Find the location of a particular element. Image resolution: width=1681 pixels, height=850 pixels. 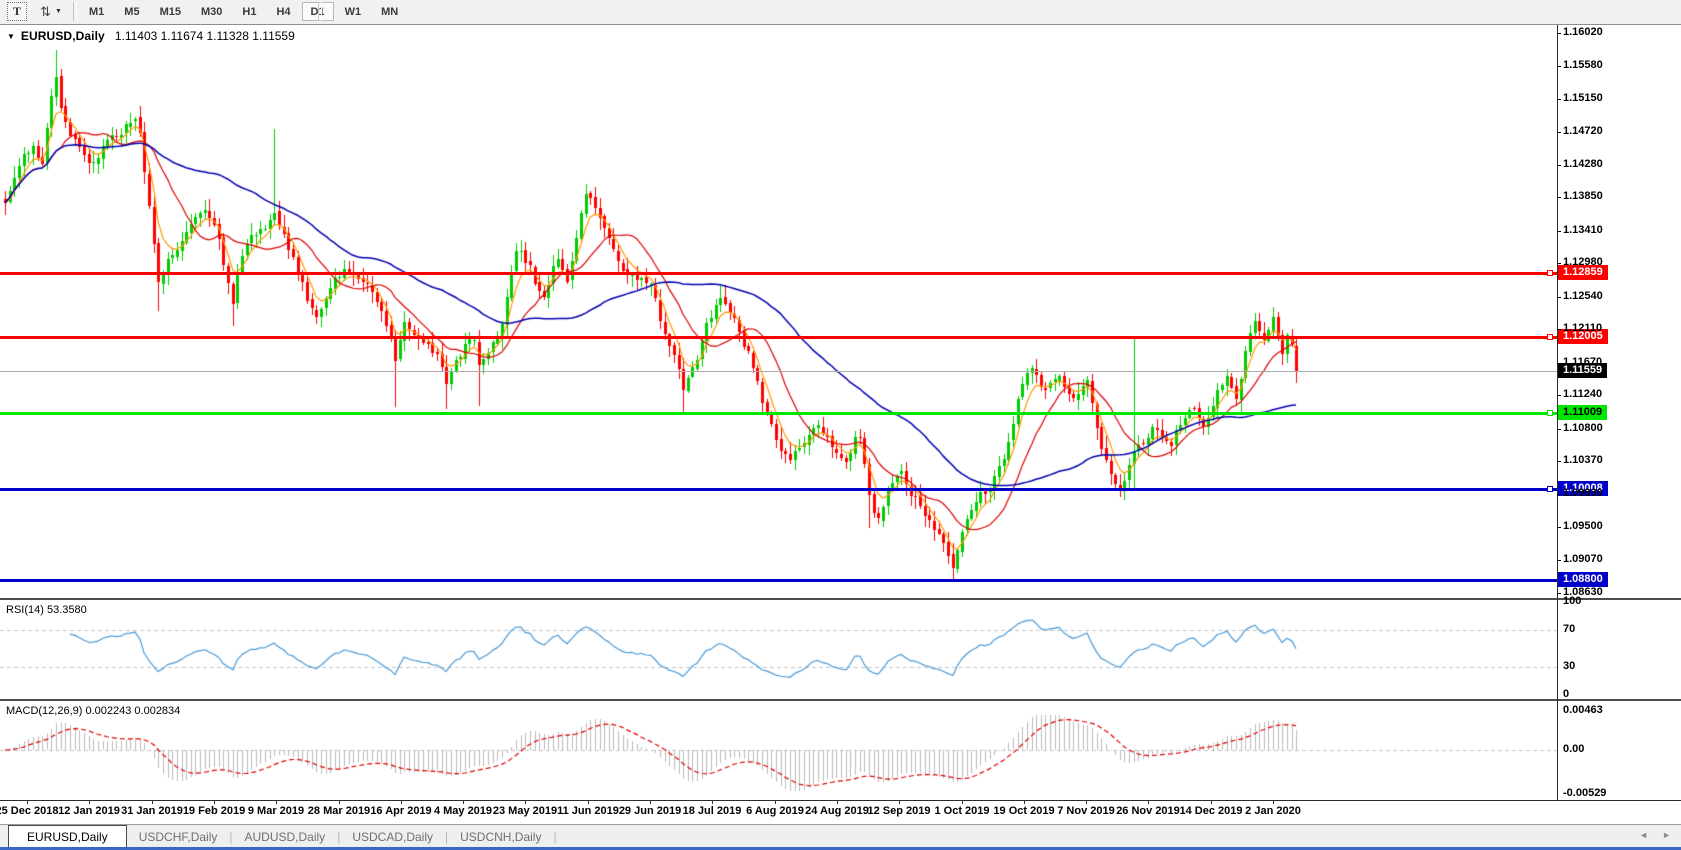

price-axis-border is located at coordinates (1557, 412).